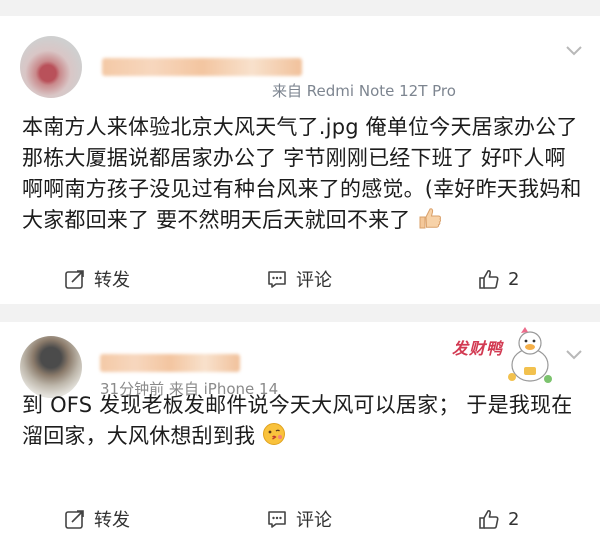 This screenshot has height=541, width=600. I want to click on thumbs-up-emoji, so click(430, 218).